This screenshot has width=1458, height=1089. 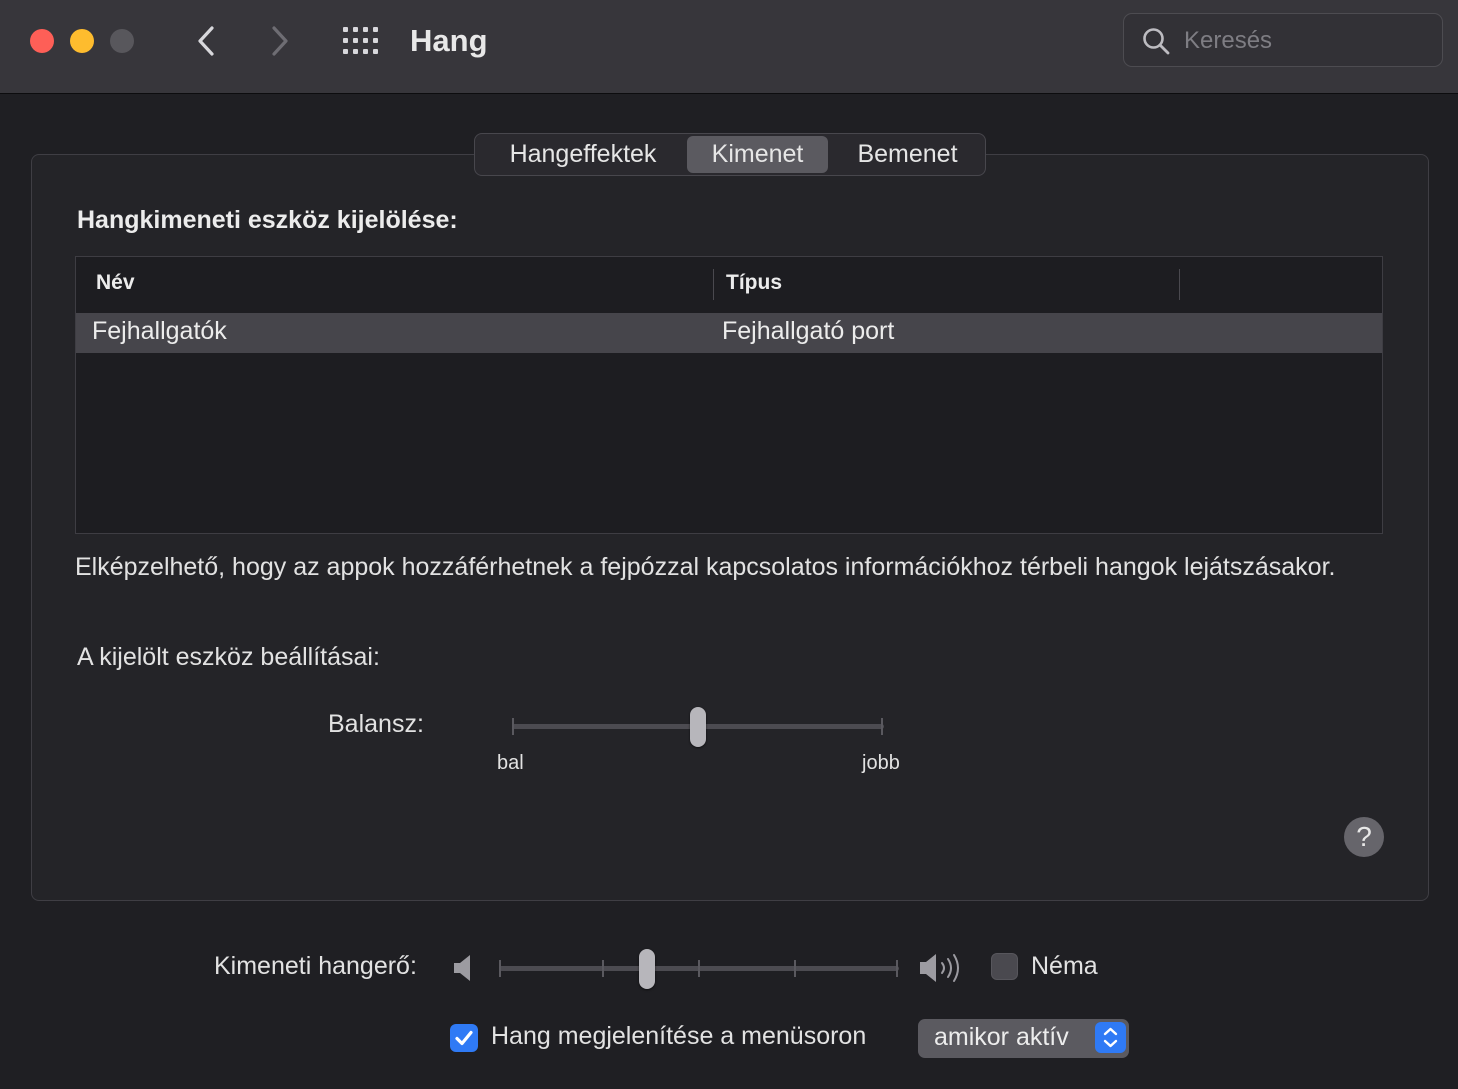 I want to click on search-icon, so click(x=1156, y=41).